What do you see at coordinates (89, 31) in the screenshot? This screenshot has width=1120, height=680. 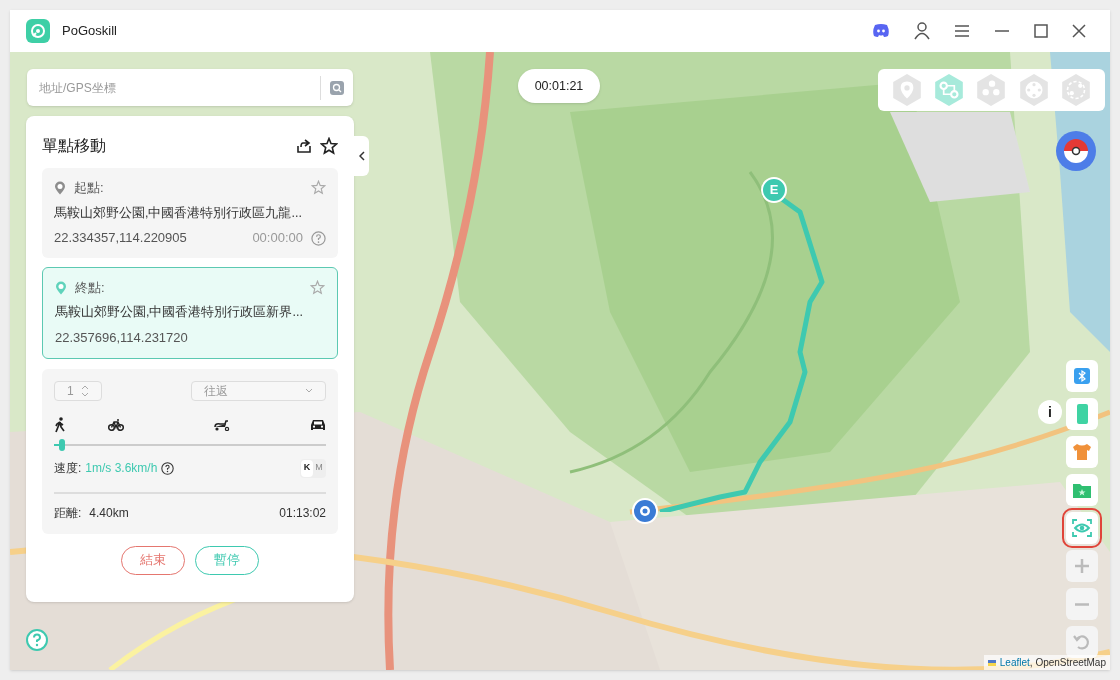 I see `window-title: PoGoskill` at bounding box center [89, 31].